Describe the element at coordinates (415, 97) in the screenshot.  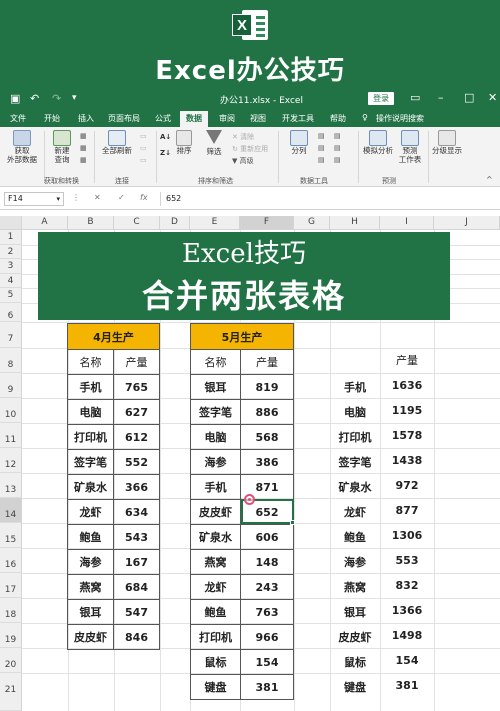
I see `ribbon-display-options-icon: ▭` at that location.